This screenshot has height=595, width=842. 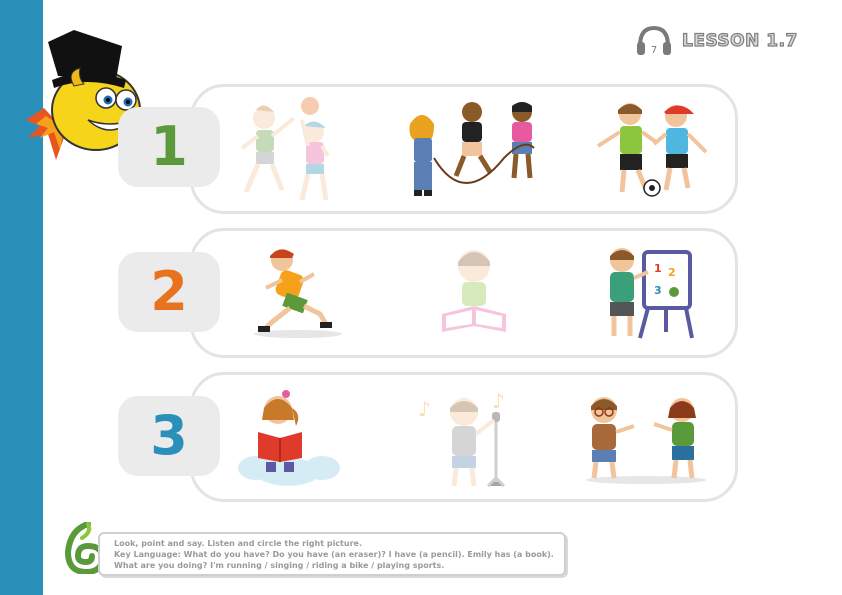 I want to click on children-playing-volleyball-picture, so click(x=286, y=150).